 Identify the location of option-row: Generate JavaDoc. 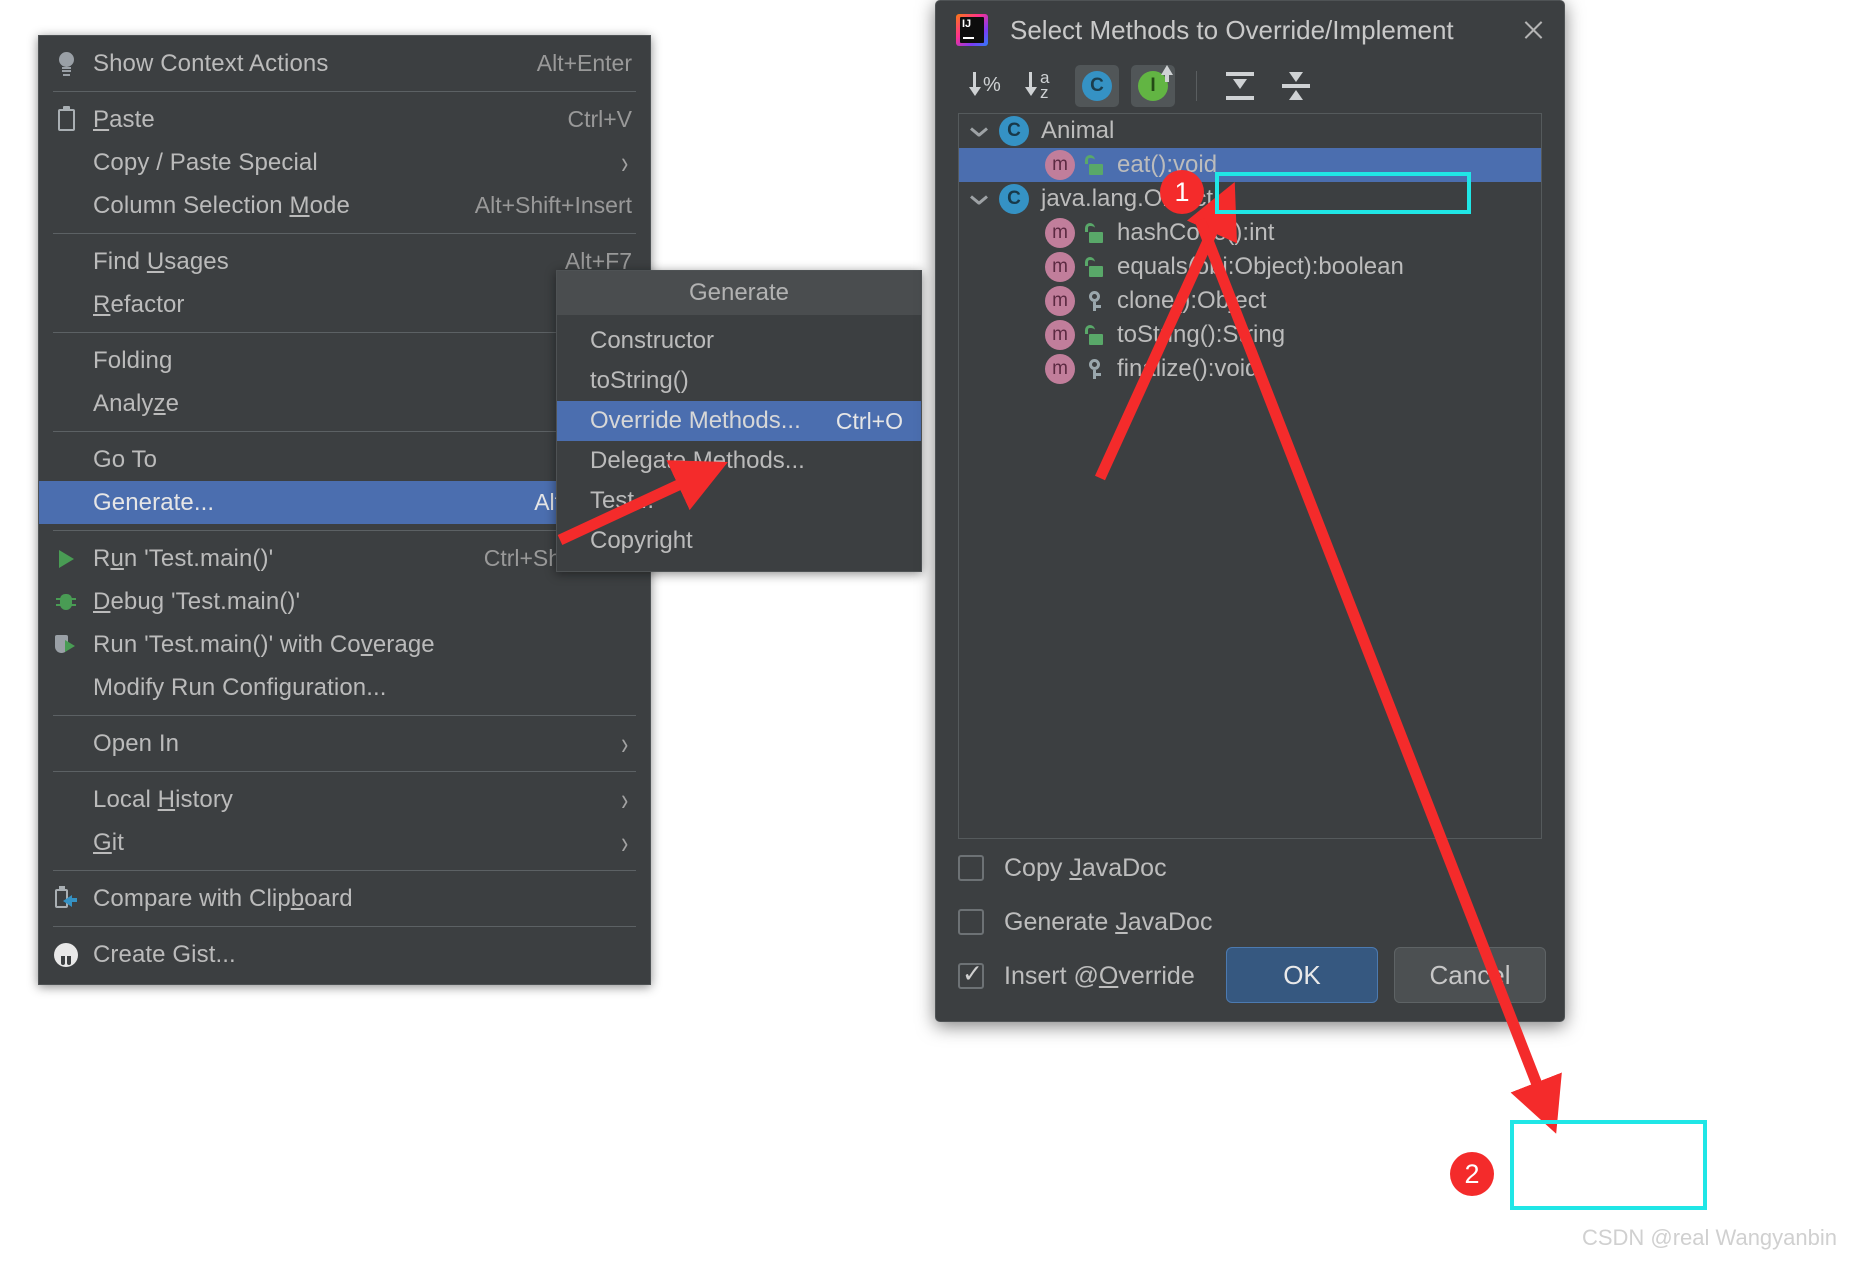
(1251, 922).